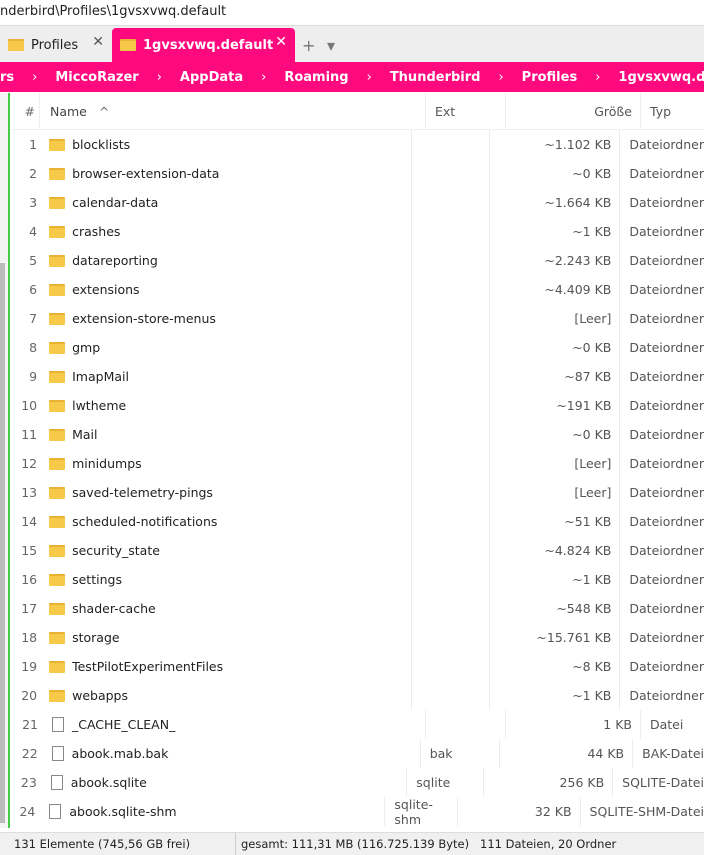 This screenshot has width=704, height=855. I want to click on row-size: ~4.409 KB, so click(555, 289).